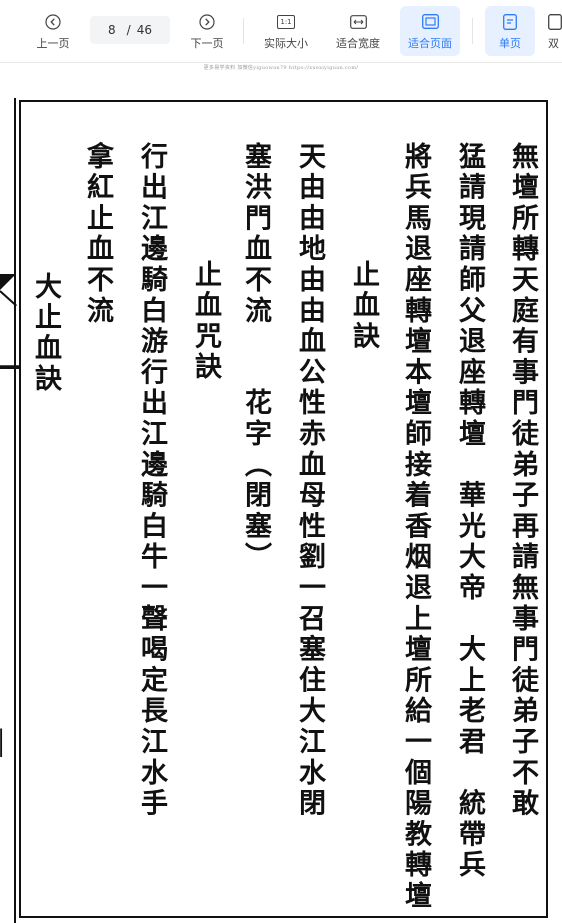  I want to click on fit-page-label: 适合页面, so click(430, 43).